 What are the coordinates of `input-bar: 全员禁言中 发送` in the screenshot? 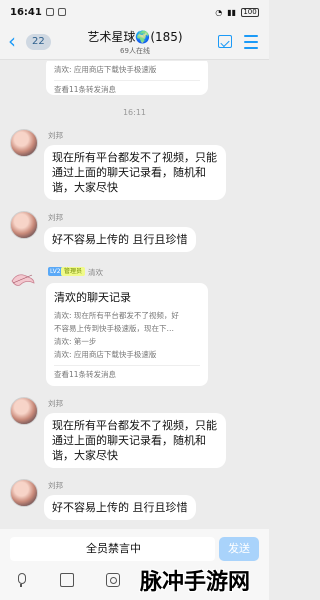 It's located at (134, 549).